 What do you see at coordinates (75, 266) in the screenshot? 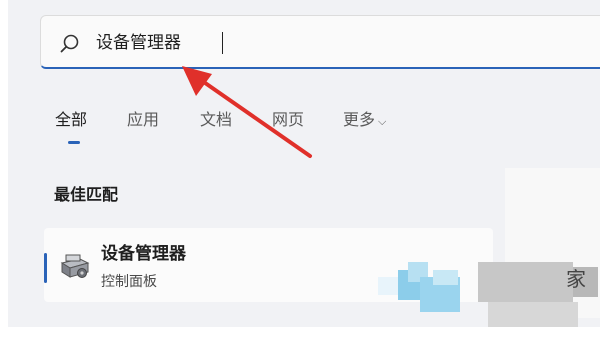
I see `device-manager-icon` at bounding box center [75, 266].